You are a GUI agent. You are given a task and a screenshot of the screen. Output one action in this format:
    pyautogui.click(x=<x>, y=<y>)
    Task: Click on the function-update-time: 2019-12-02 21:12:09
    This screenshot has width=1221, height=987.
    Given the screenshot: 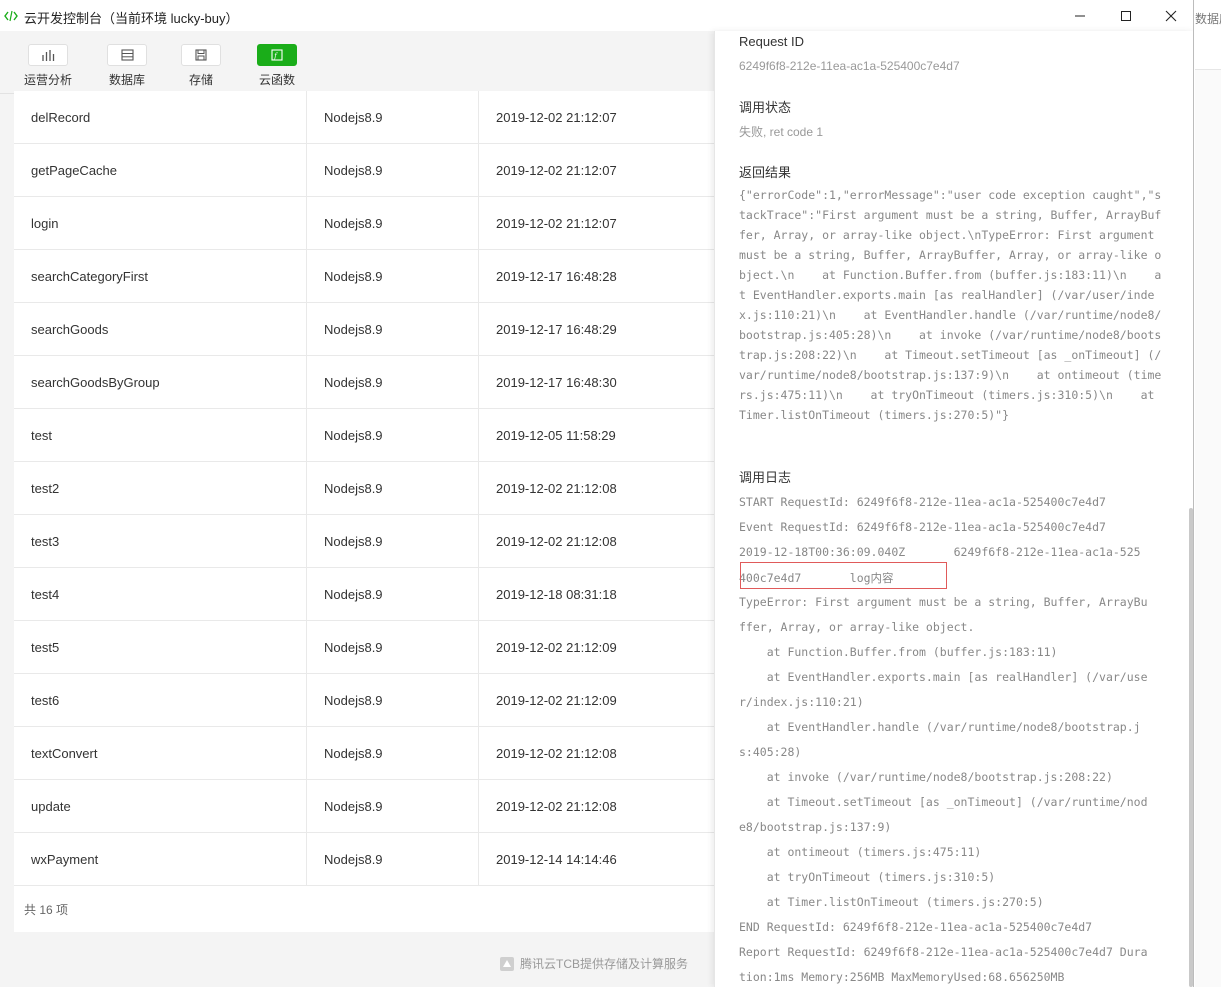 What is the action you would take?
    pyautogui.click(x=596, y=647)
    